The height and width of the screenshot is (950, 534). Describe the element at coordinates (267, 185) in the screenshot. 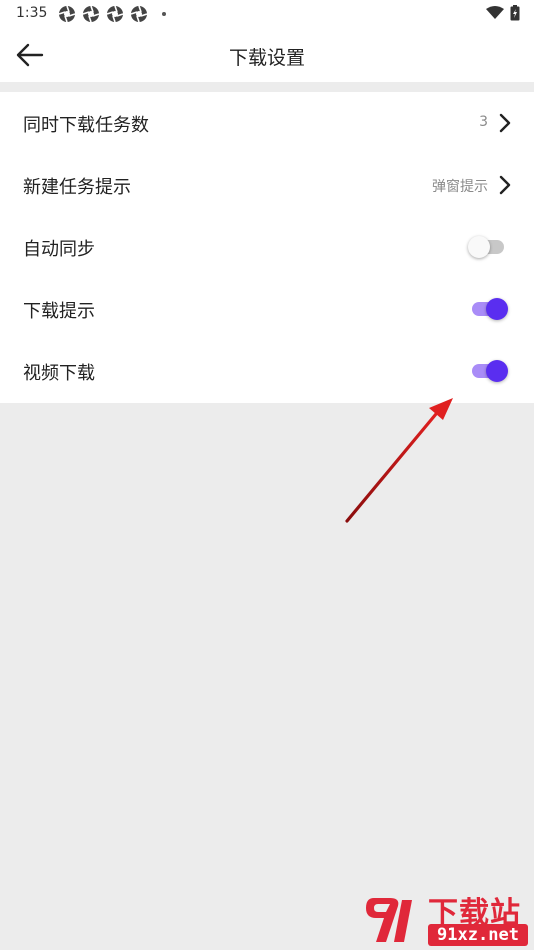

I see `setting-new-task-prompt: 新建任务提示 弹窗提示` at that location.